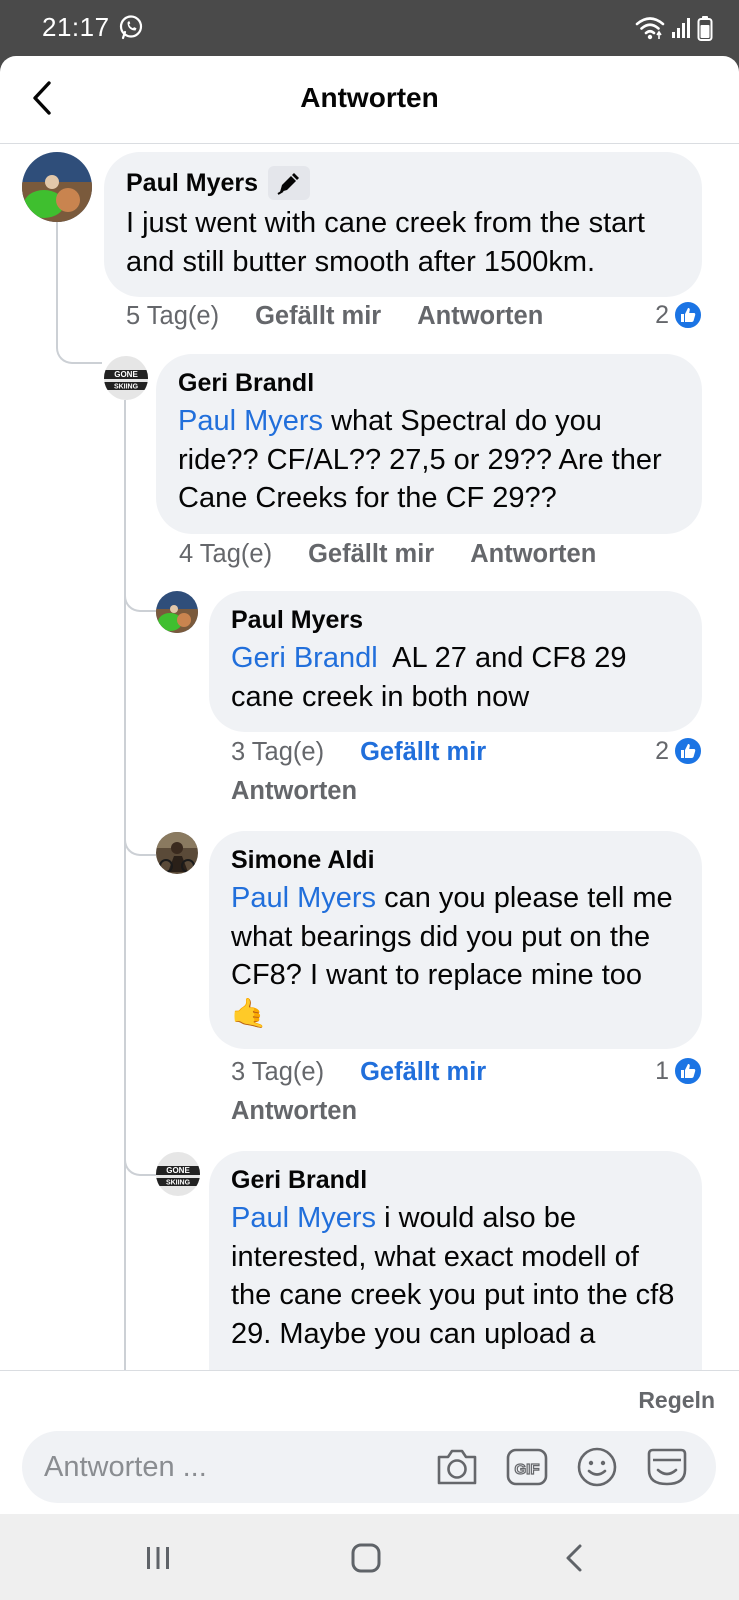 Image resolution: width=739 pixels, height=1600 pixels. I want to click on page-title: Antworten, so click(369, 97).